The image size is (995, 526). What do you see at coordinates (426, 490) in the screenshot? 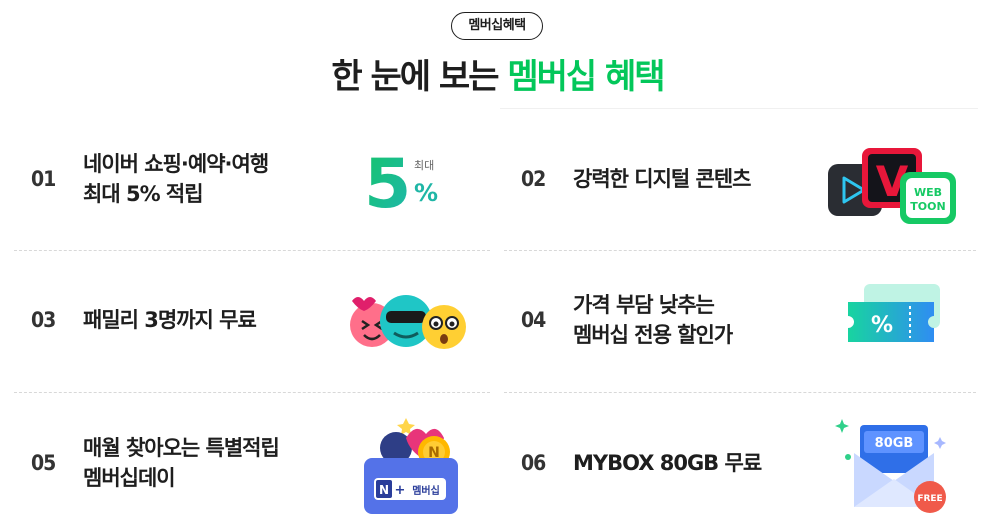
I see `box-label: 멤버십` at bounding box center [426, 490].